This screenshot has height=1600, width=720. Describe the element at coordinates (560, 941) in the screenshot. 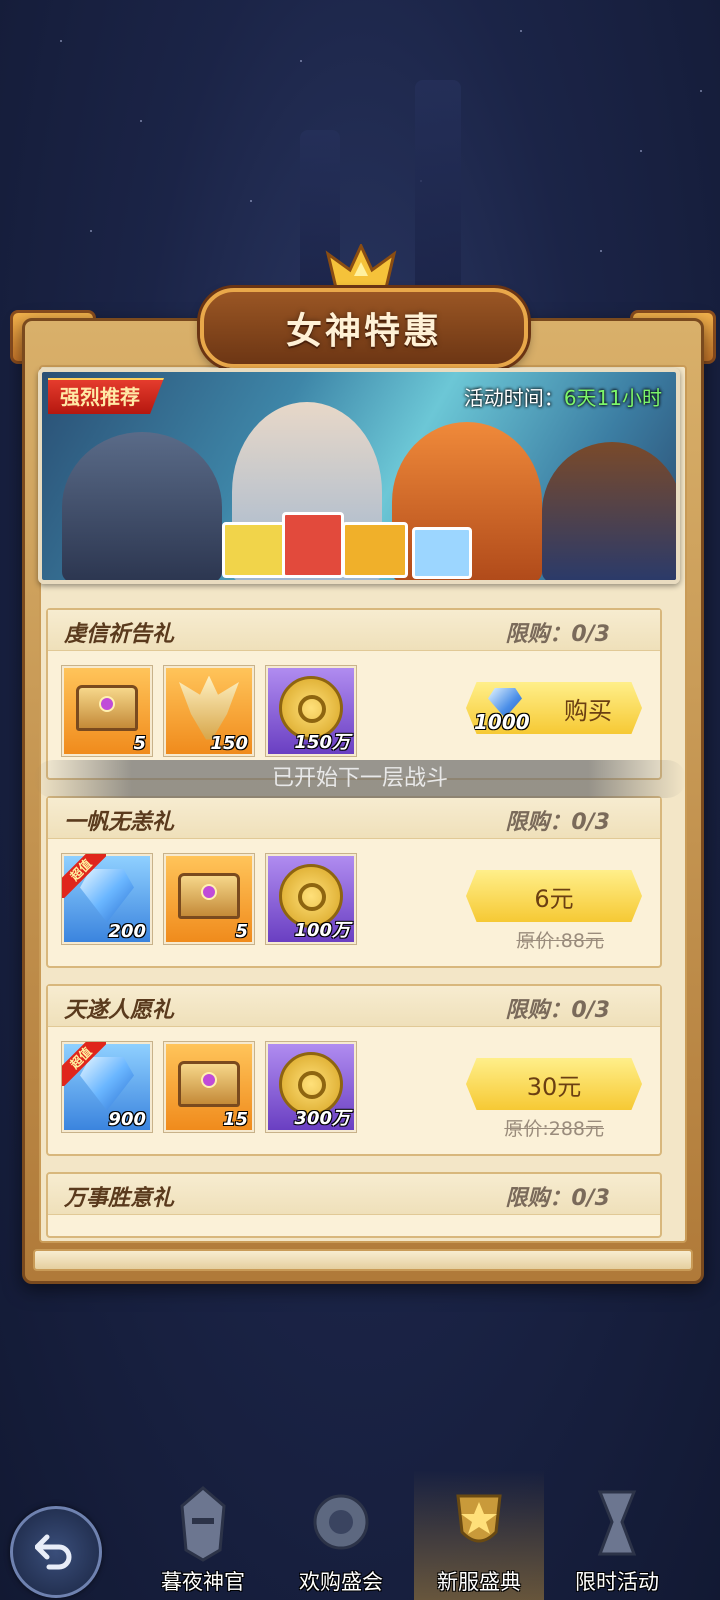

I see `original-price: 原价:88元` at that location.